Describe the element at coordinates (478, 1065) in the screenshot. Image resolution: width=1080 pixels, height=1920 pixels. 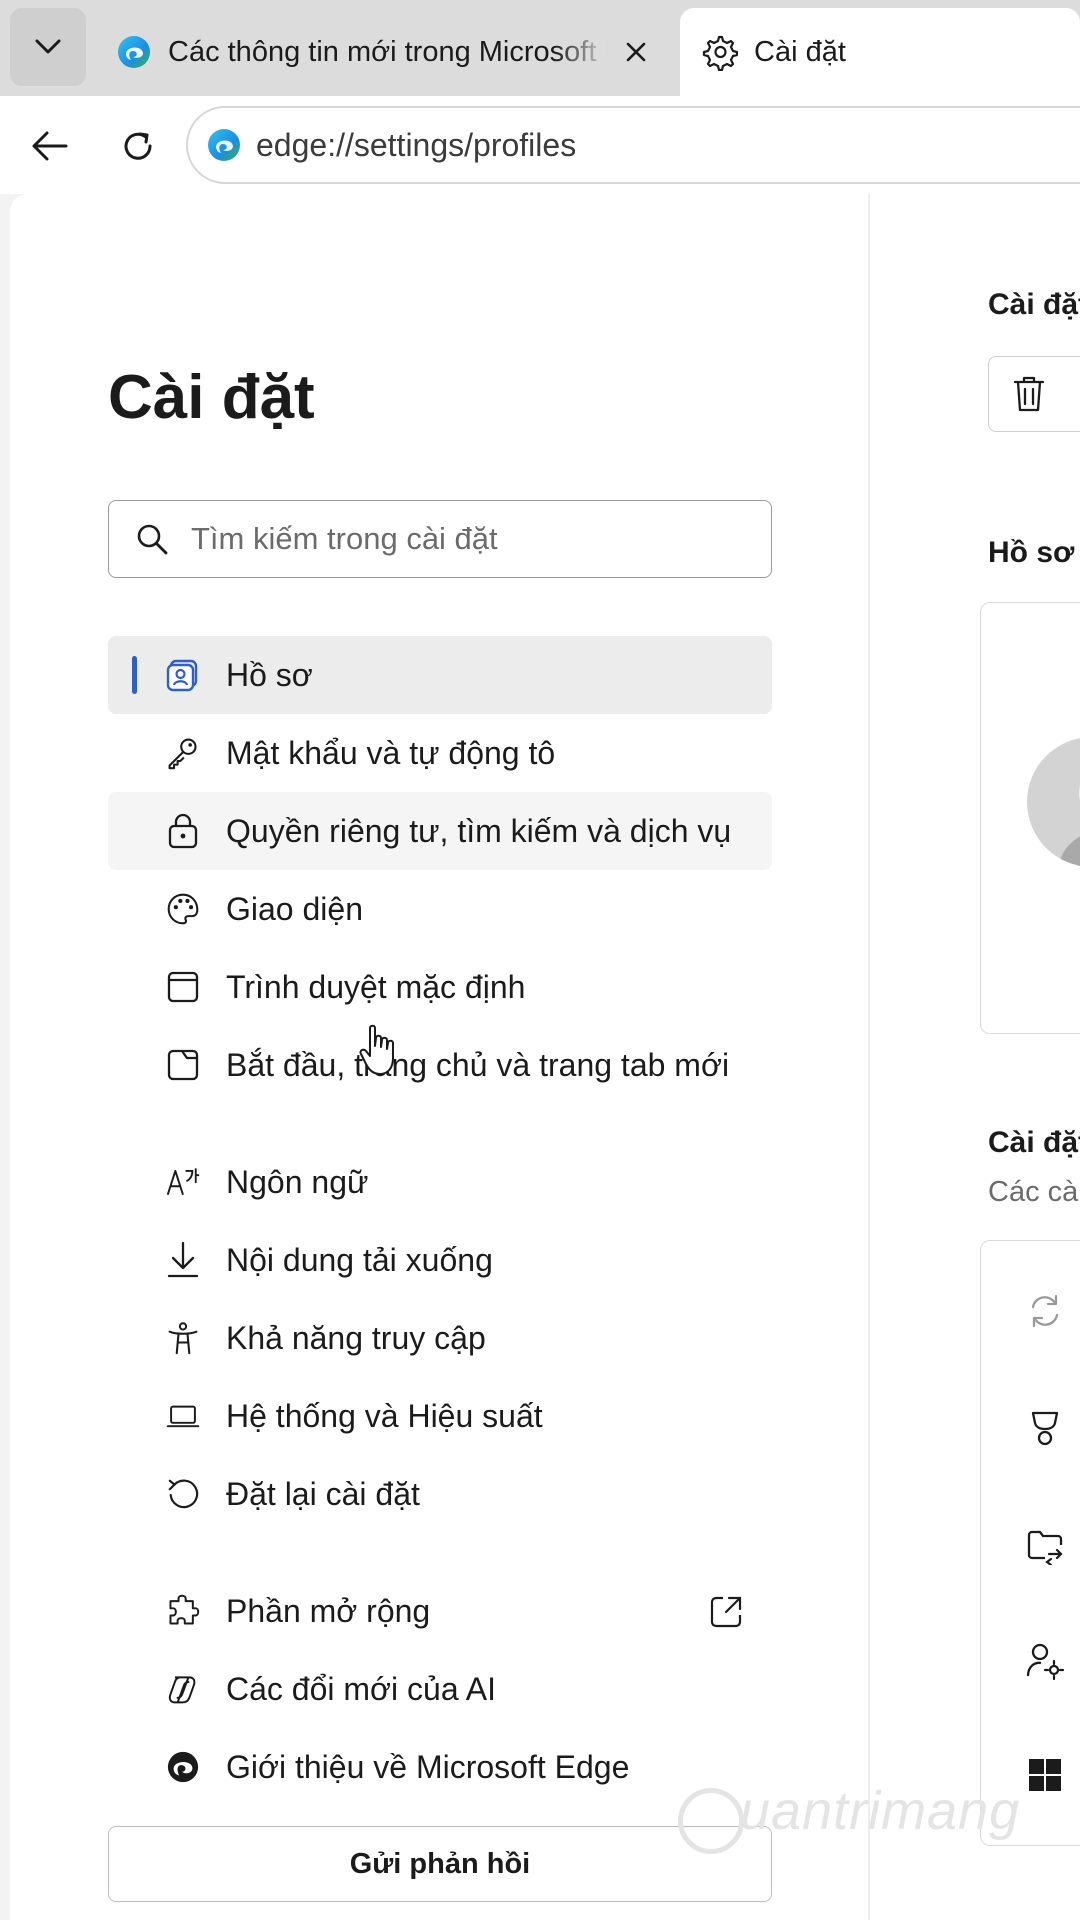
I see `sidebar-item-label: Bắt đầu, trang chủ và trang tab mới` at that location.